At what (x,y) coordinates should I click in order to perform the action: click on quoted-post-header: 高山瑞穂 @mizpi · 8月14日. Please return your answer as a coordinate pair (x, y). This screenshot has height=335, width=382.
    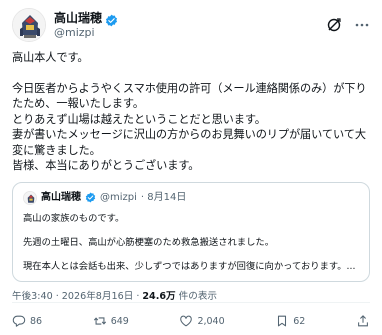
    Looking at the image, I should click on (191, 197).